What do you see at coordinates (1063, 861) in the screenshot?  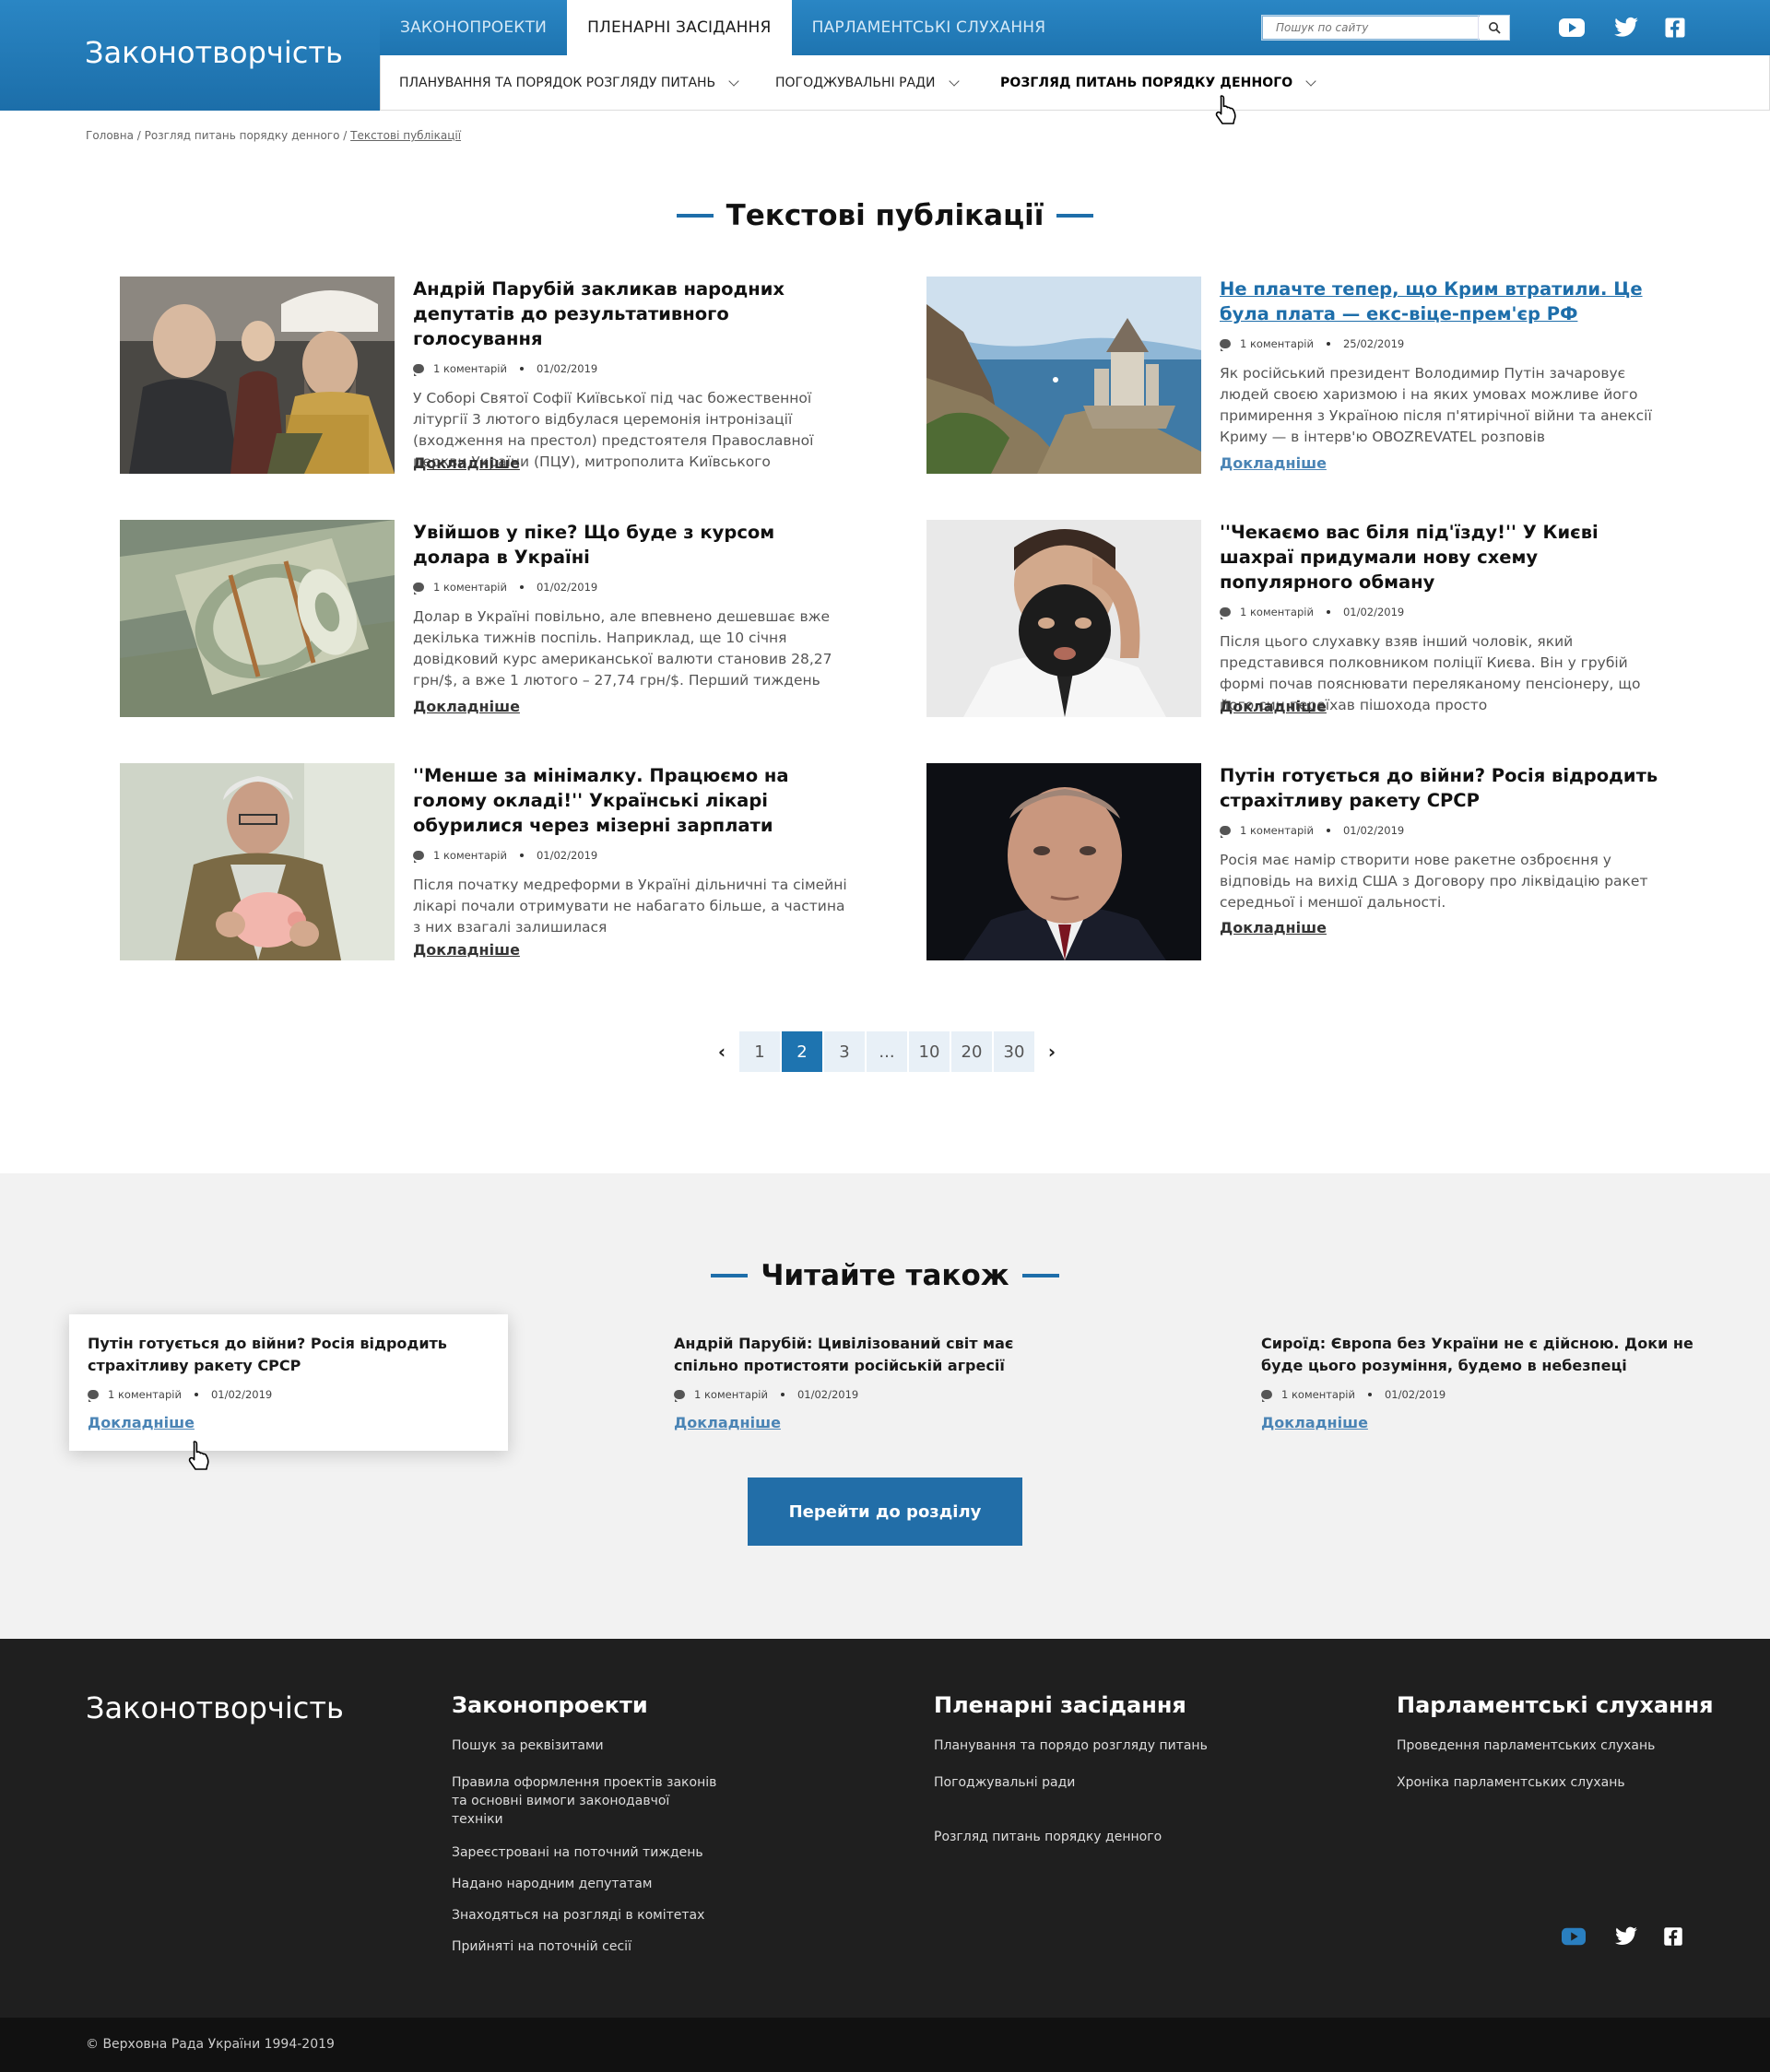 I see `article-image-portrait` at bounding box center [1063, 861].